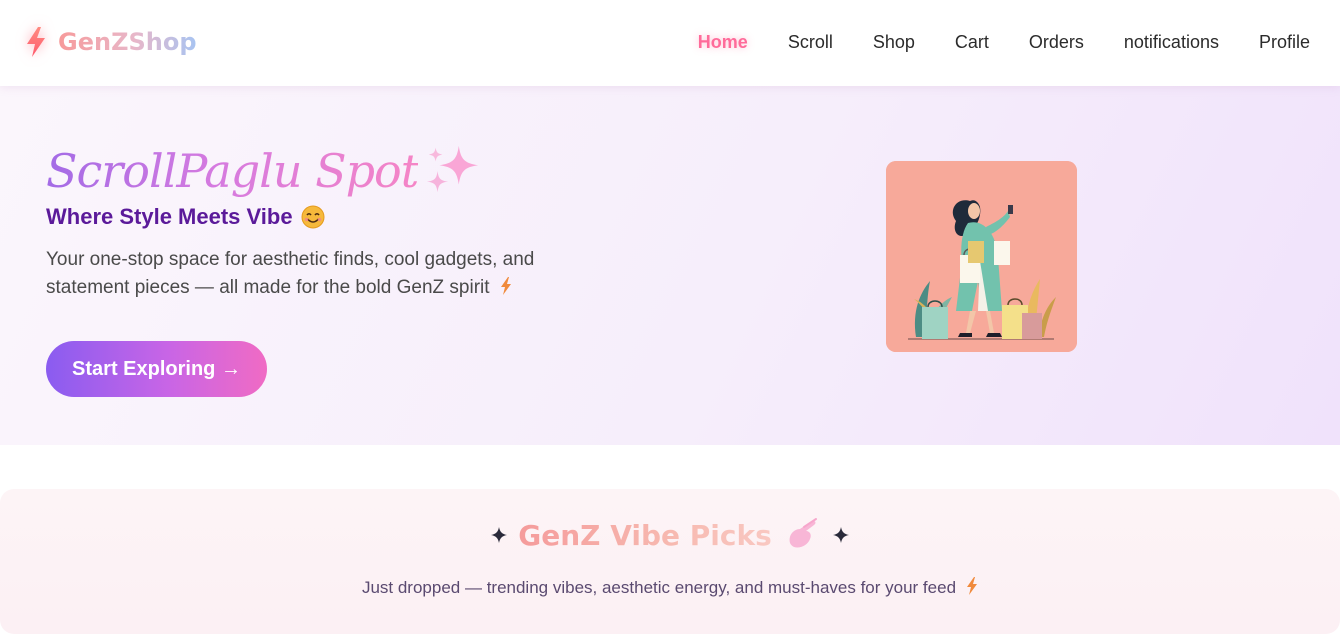 Image resolution: width=1340 pixels, height=634 pixels. I want to click on smiling-face-icon, so click(313, 217).